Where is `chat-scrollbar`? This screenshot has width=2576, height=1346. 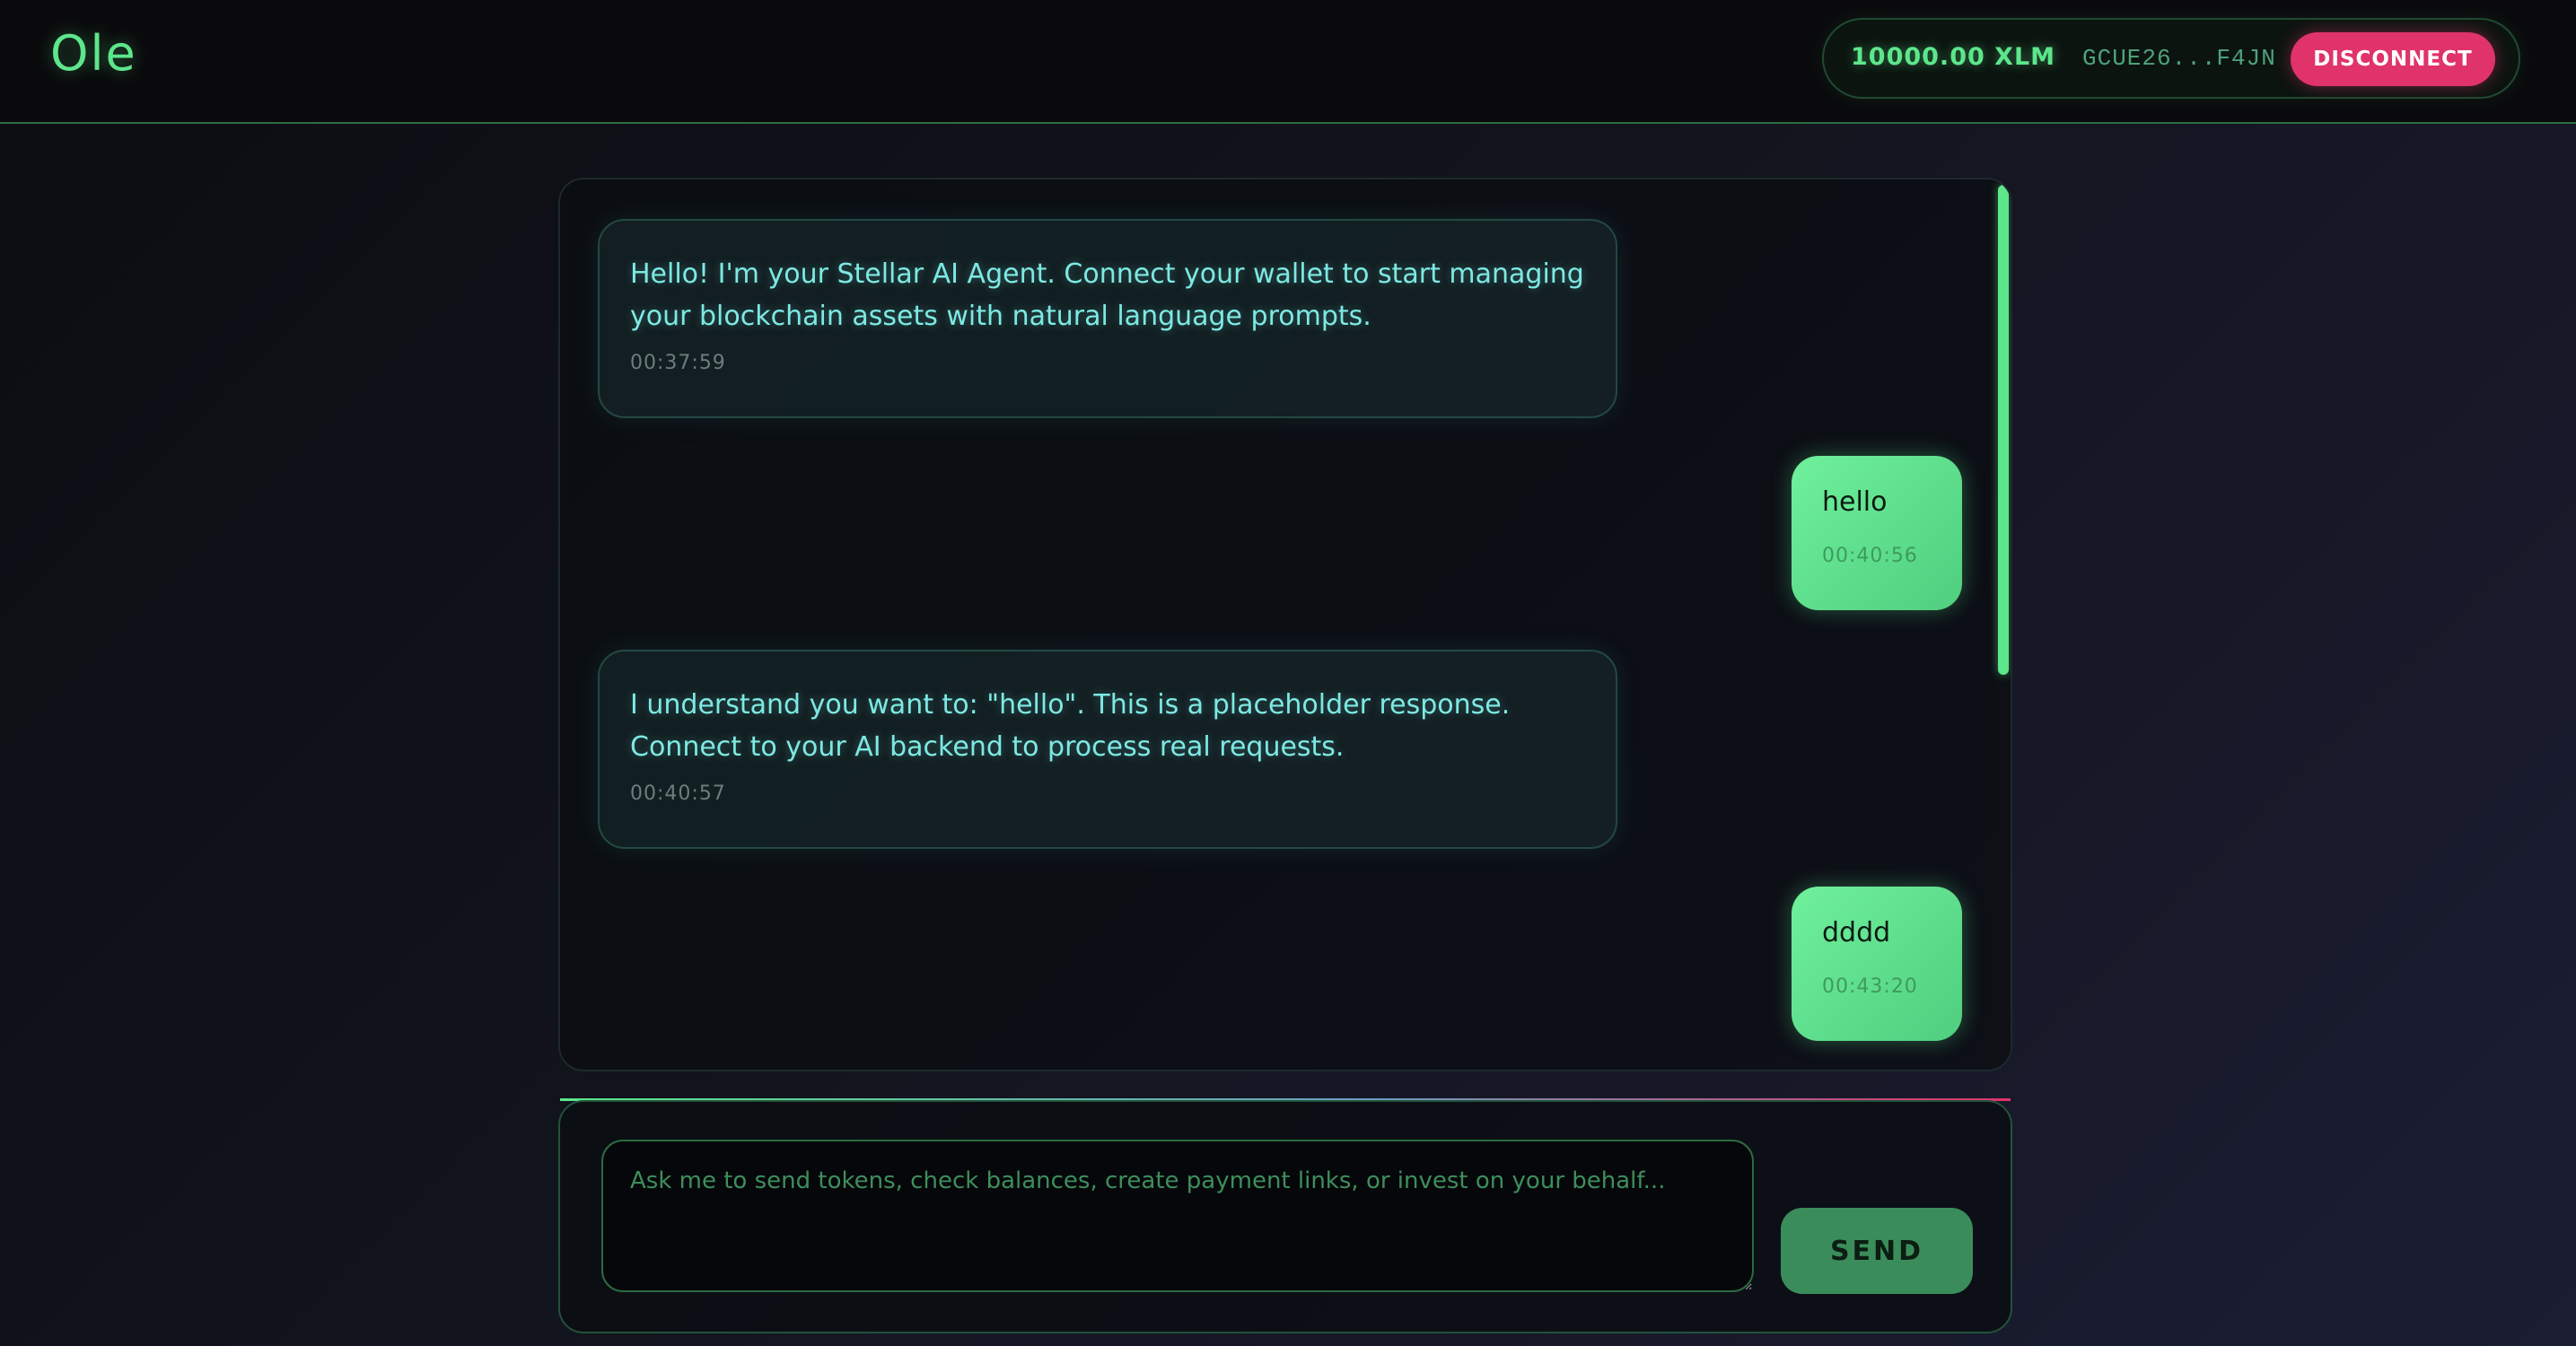 chat-scrollbar is located at coordinates (2003, 624).